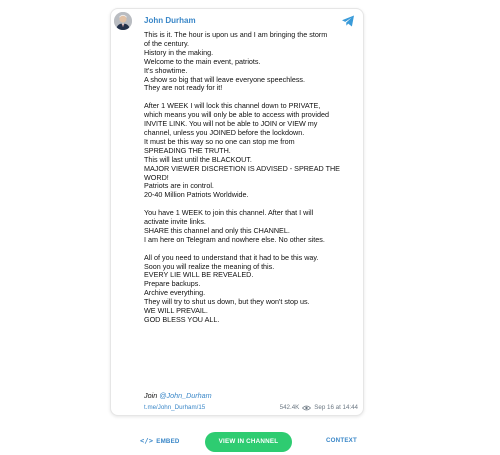 The width and height of the screenshot is (500, 455). I want to click on channel-name-link: John Durham, so click(170, 20).